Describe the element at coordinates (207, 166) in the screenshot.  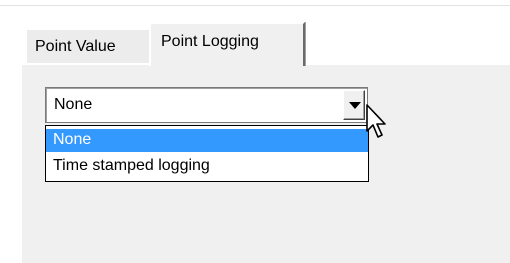
I see `dropdown-option-time-stamped-logging: Time stamped logging` at that location.